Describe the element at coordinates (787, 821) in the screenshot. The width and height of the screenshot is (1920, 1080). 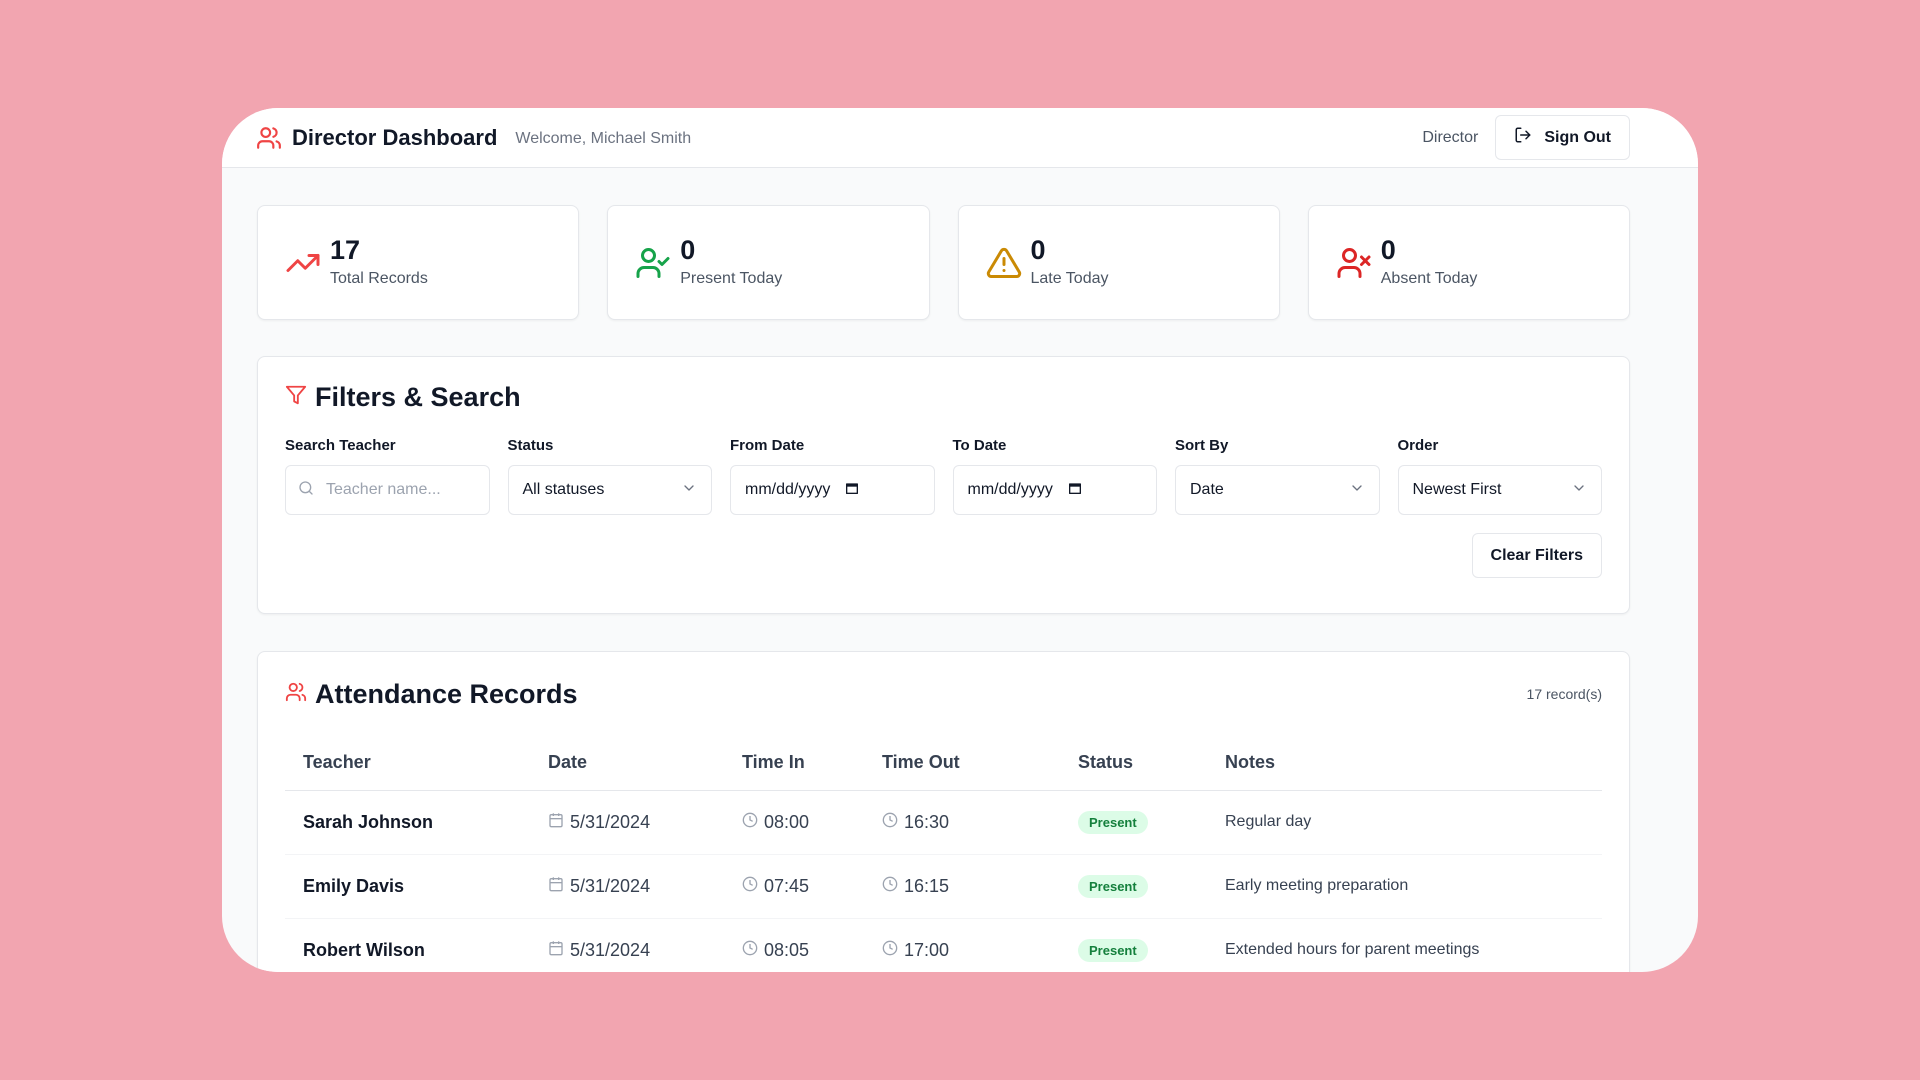
I see `time-in-value: 08:00` at that location.